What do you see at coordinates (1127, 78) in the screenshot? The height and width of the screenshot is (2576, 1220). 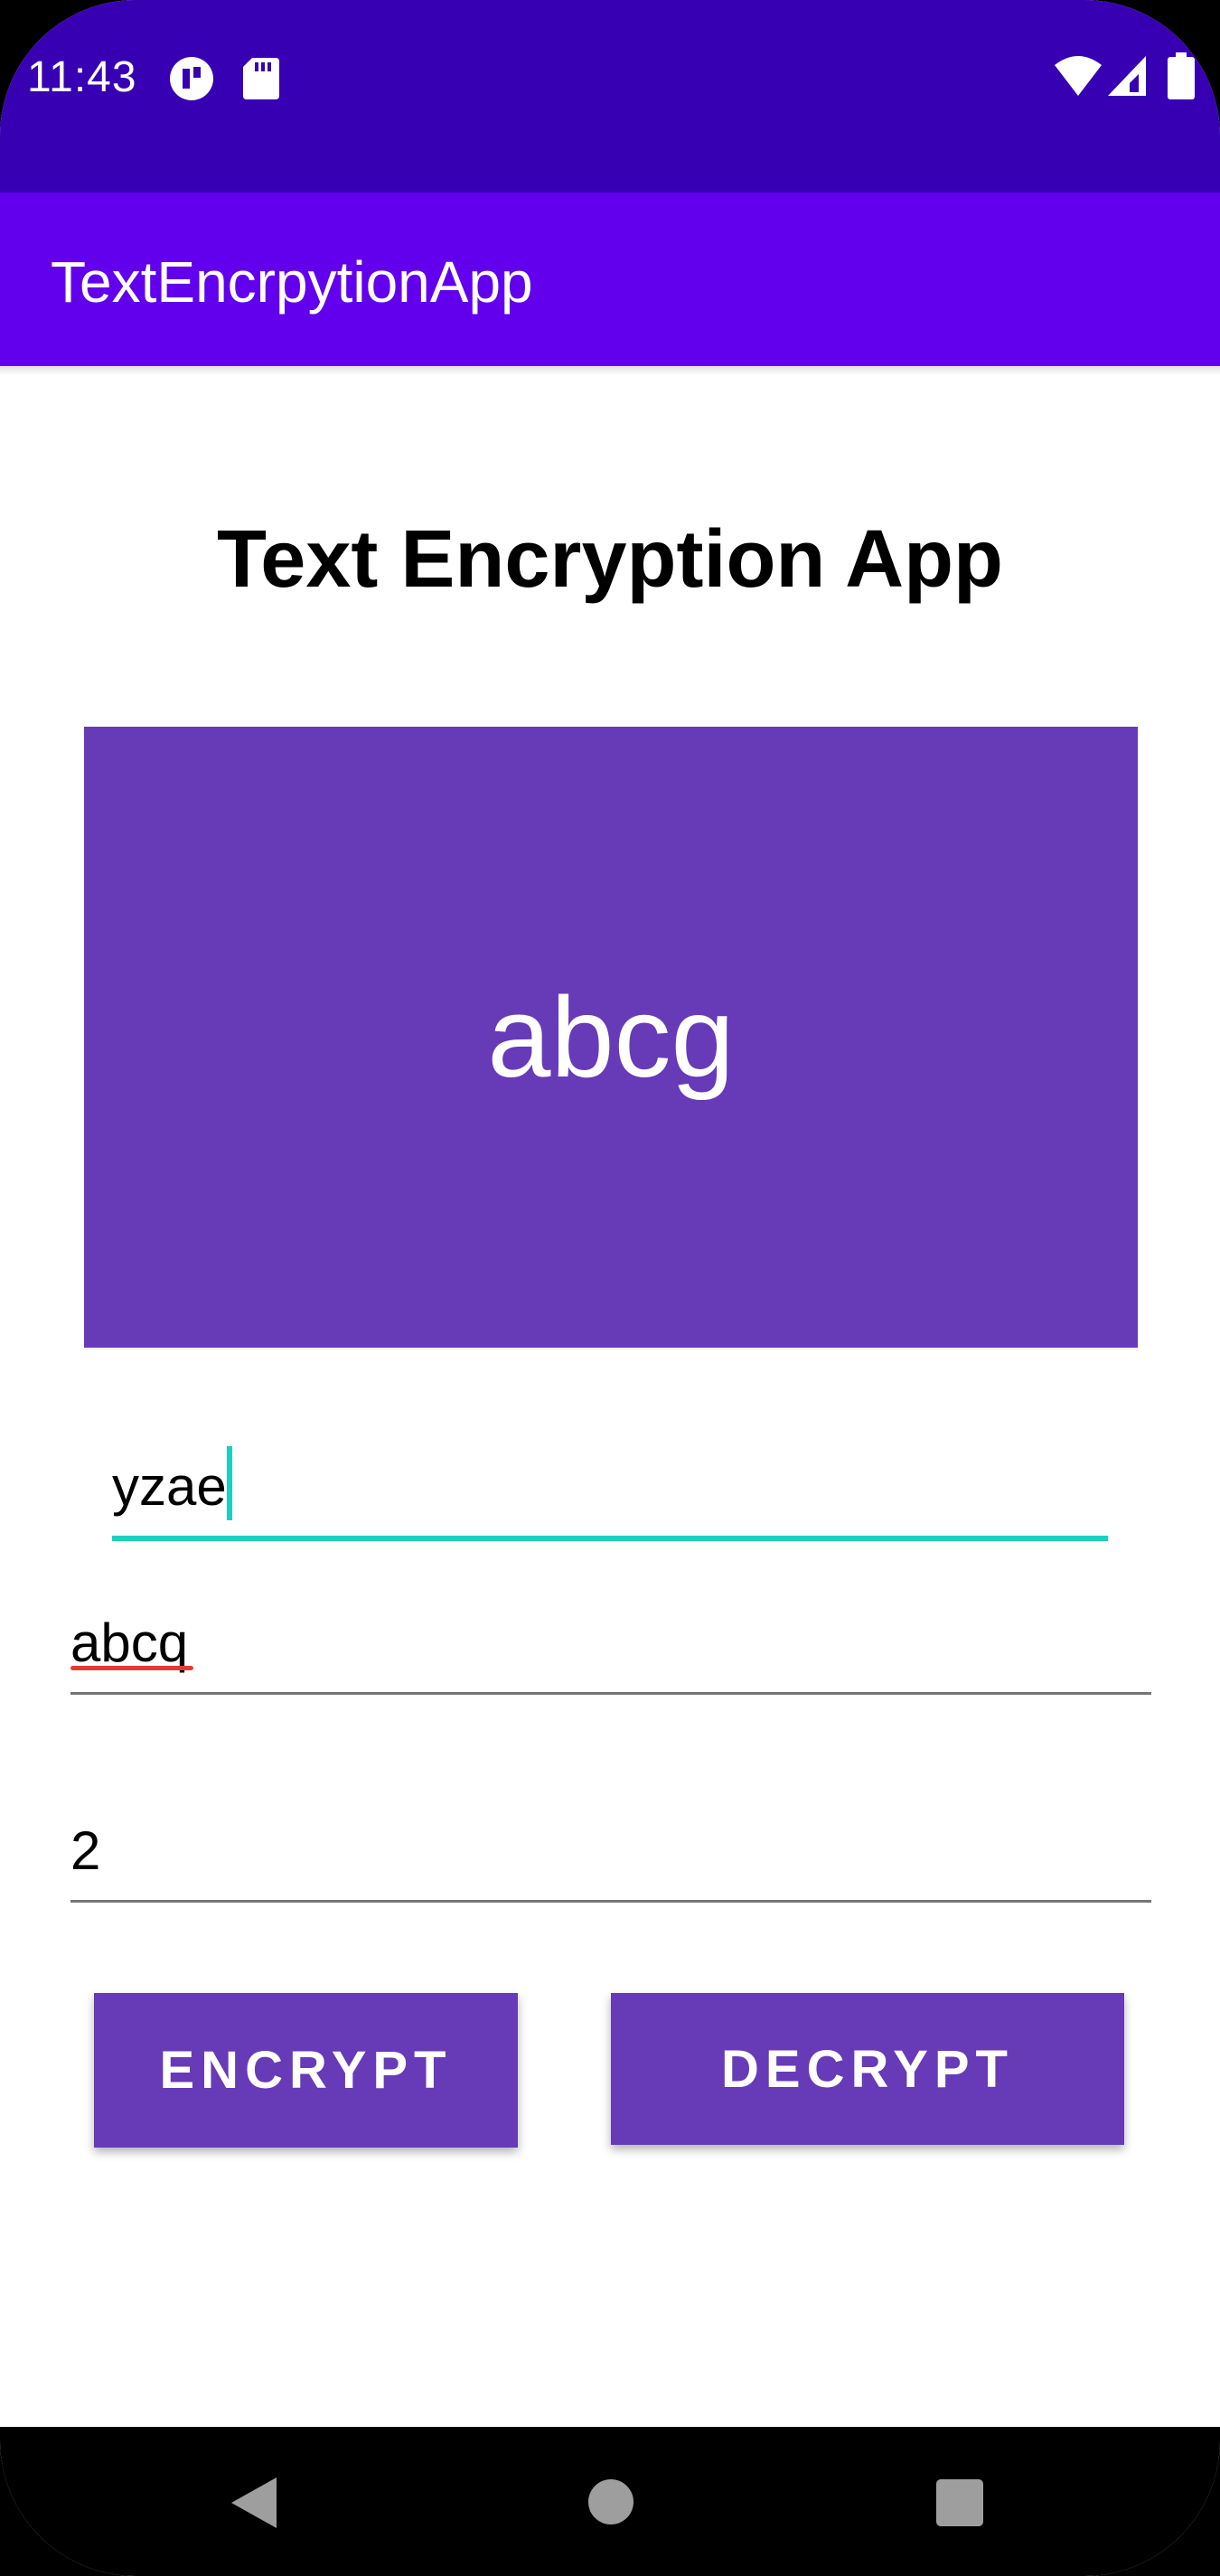 I see `signal-icon` at bounding box center [1127, 78].